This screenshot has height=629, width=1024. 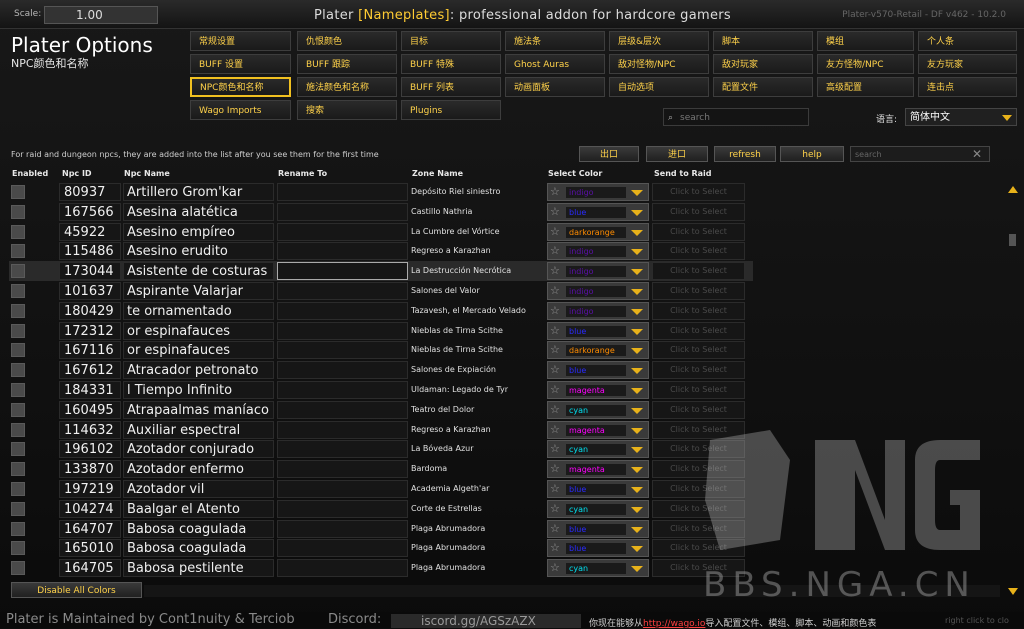 What do you see at coordinates (90, 390) in the screenshot?
I see `npc-id-field: 184331` at bounding box center [90, 390].